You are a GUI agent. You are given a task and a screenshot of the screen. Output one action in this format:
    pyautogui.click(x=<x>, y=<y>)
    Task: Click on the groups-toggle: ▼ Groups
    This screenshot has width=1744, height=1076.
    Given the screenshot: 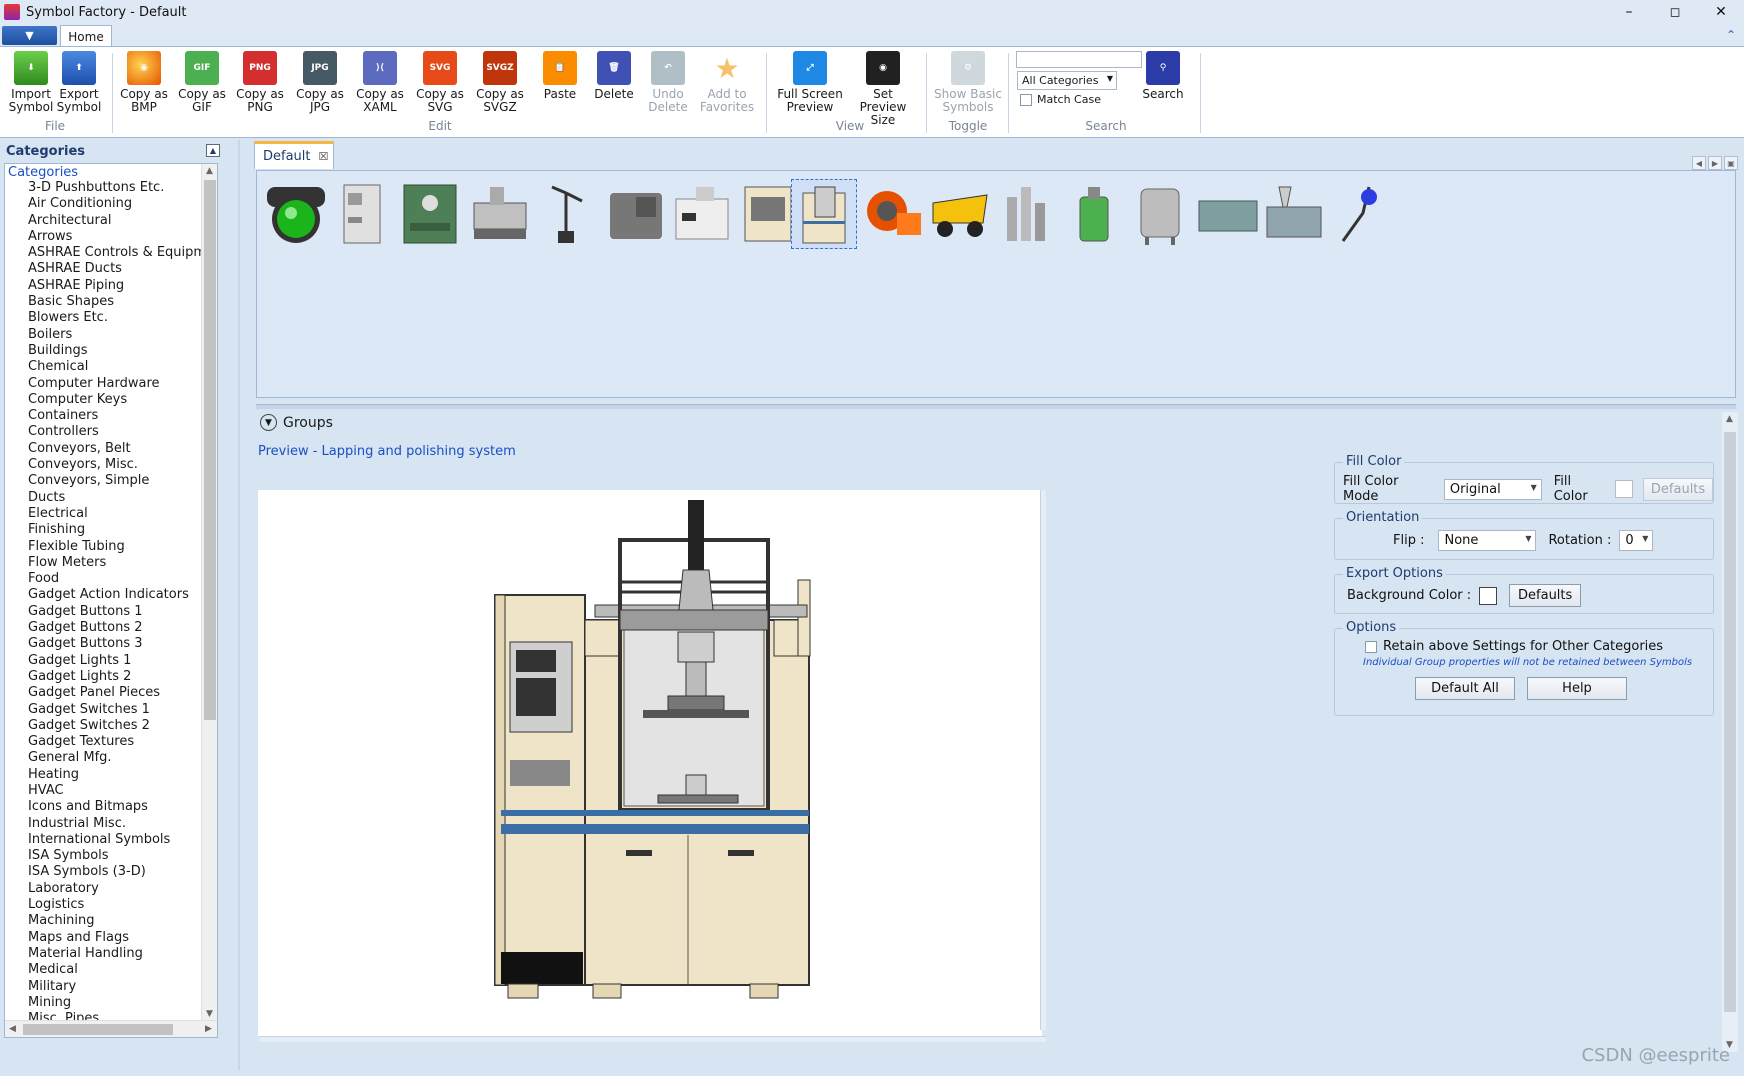 What is the action you would take?
    pyautogui.click(x=296, y=422)
    